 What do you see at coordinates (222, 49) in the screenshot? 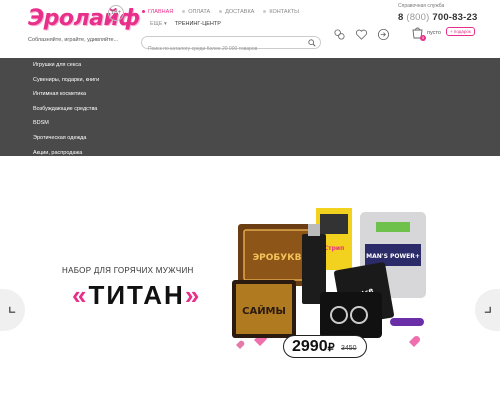
I see `search-input` at bounding box center [222, 49].